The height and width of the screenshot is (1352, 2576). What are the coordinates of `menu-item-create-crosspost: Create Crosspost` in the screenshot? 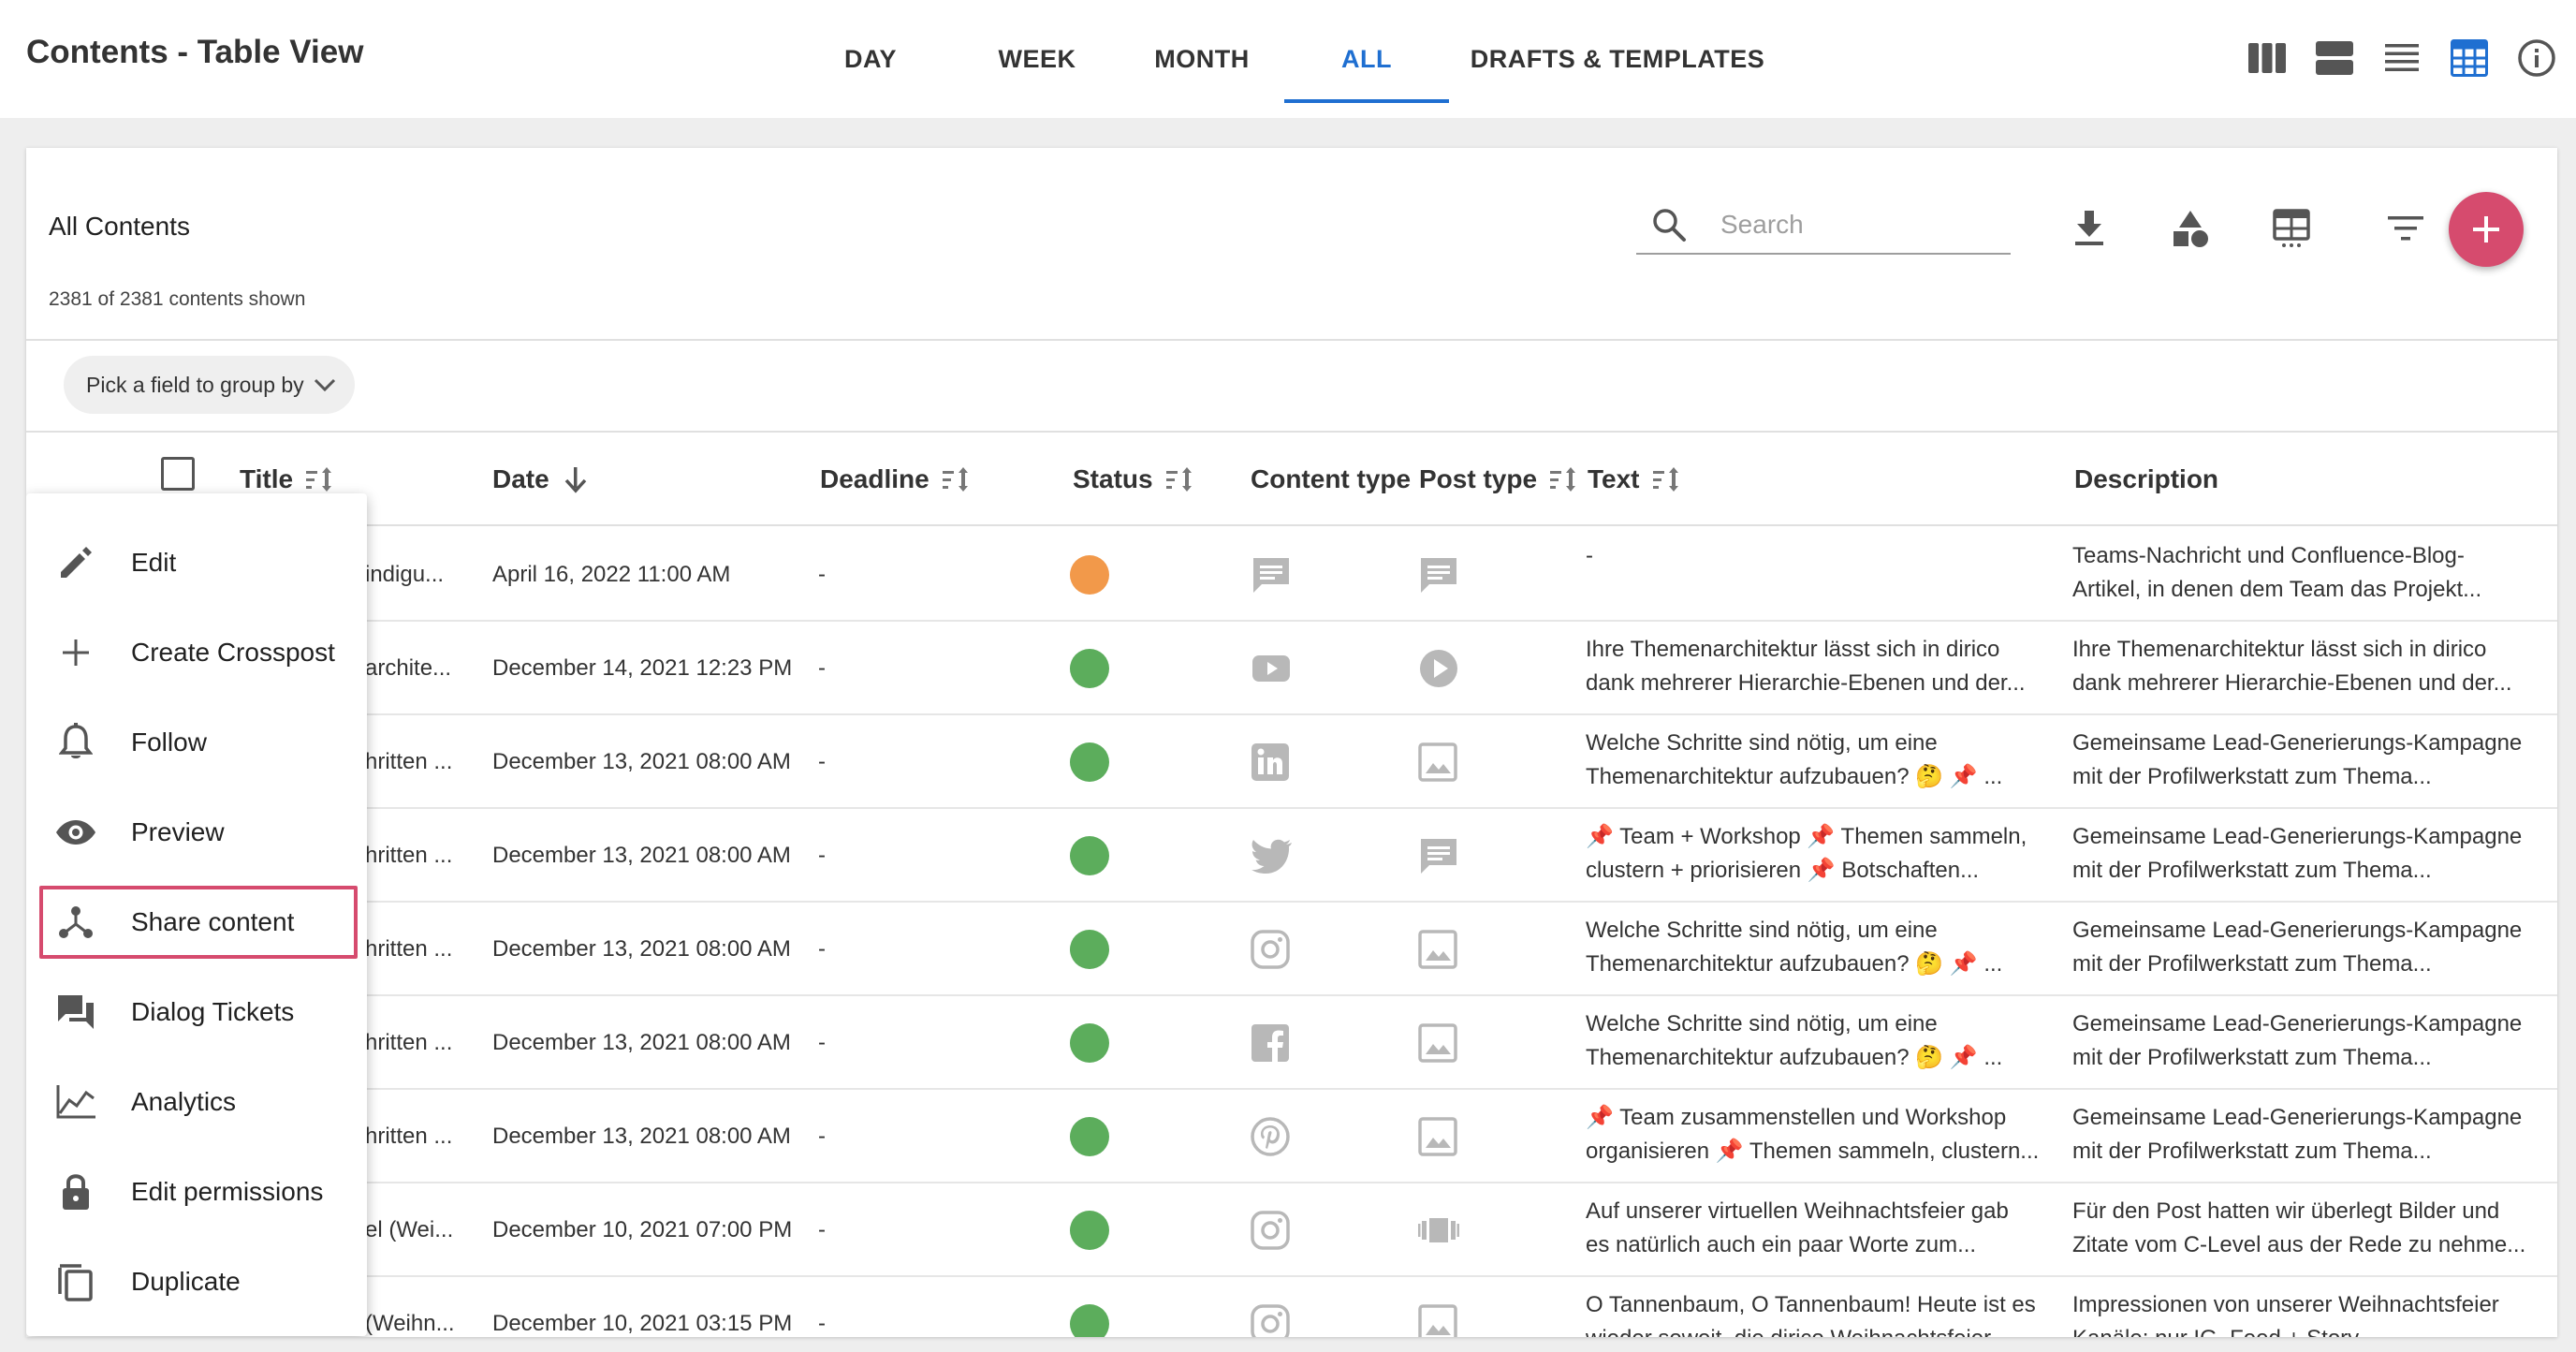 It's located at (196, 653).